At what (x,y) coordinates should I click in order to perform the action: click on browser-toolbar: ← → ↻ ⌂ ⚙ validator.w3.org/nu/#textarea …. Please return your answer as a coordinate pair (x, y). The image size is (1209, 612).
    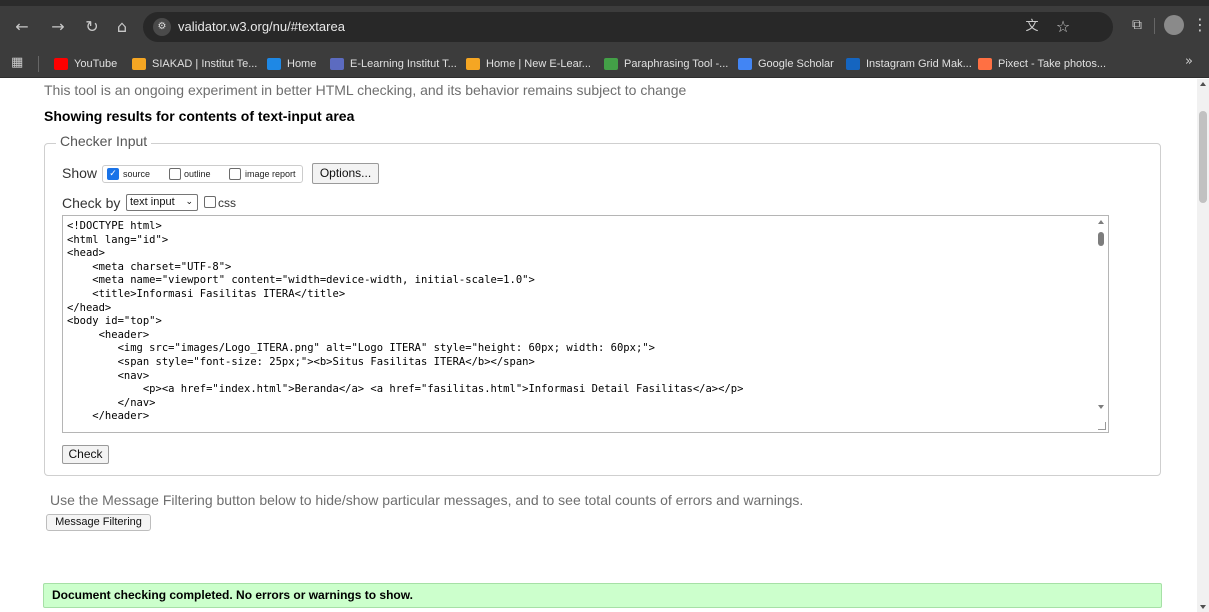
    Looking at the image, I should click on (604, 25).